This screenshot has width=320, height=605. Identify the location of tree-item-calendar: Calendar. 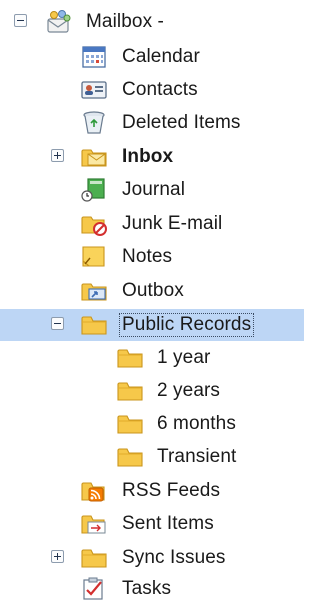
(152, 56).